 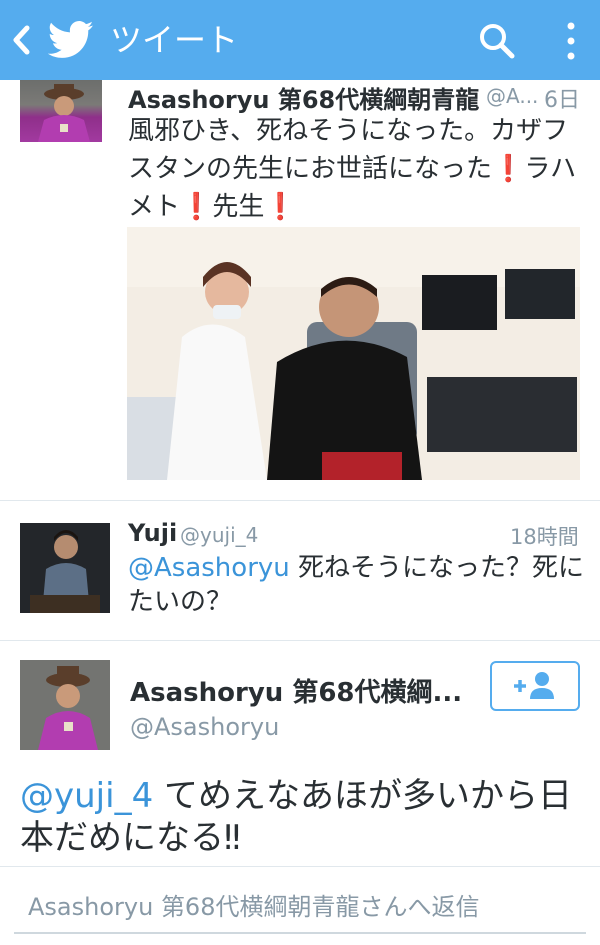 What do you see at coordinates (303, 97) in the screenshot?
I see `tweet-author-name: Asashoryu 第68代横綱朝青龍` at bounding box center [303, 97].